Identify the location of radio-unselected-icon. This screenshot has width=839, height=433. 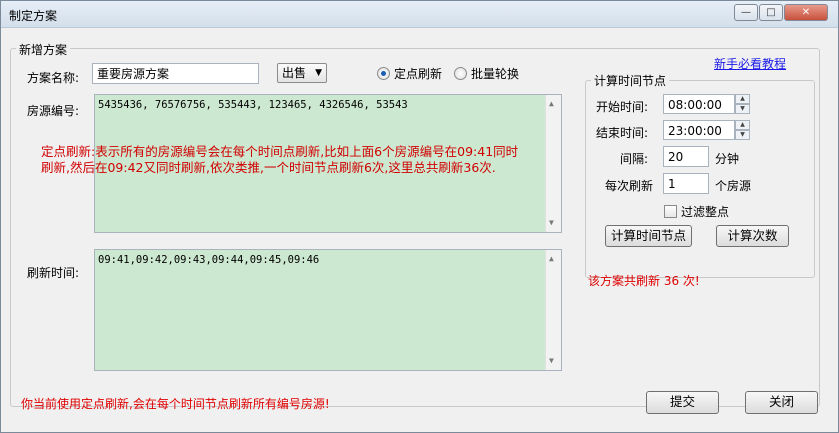
(460, 73).